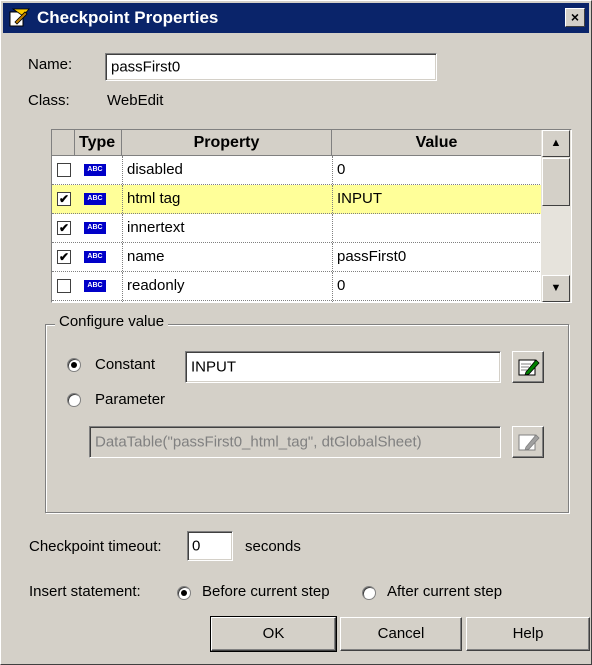 The width and height of the screenshot is (592, 665). What do you see at coordinates (146, 256) in the screenshot?
I see `row-property: name` at bounding box center [146, 256].